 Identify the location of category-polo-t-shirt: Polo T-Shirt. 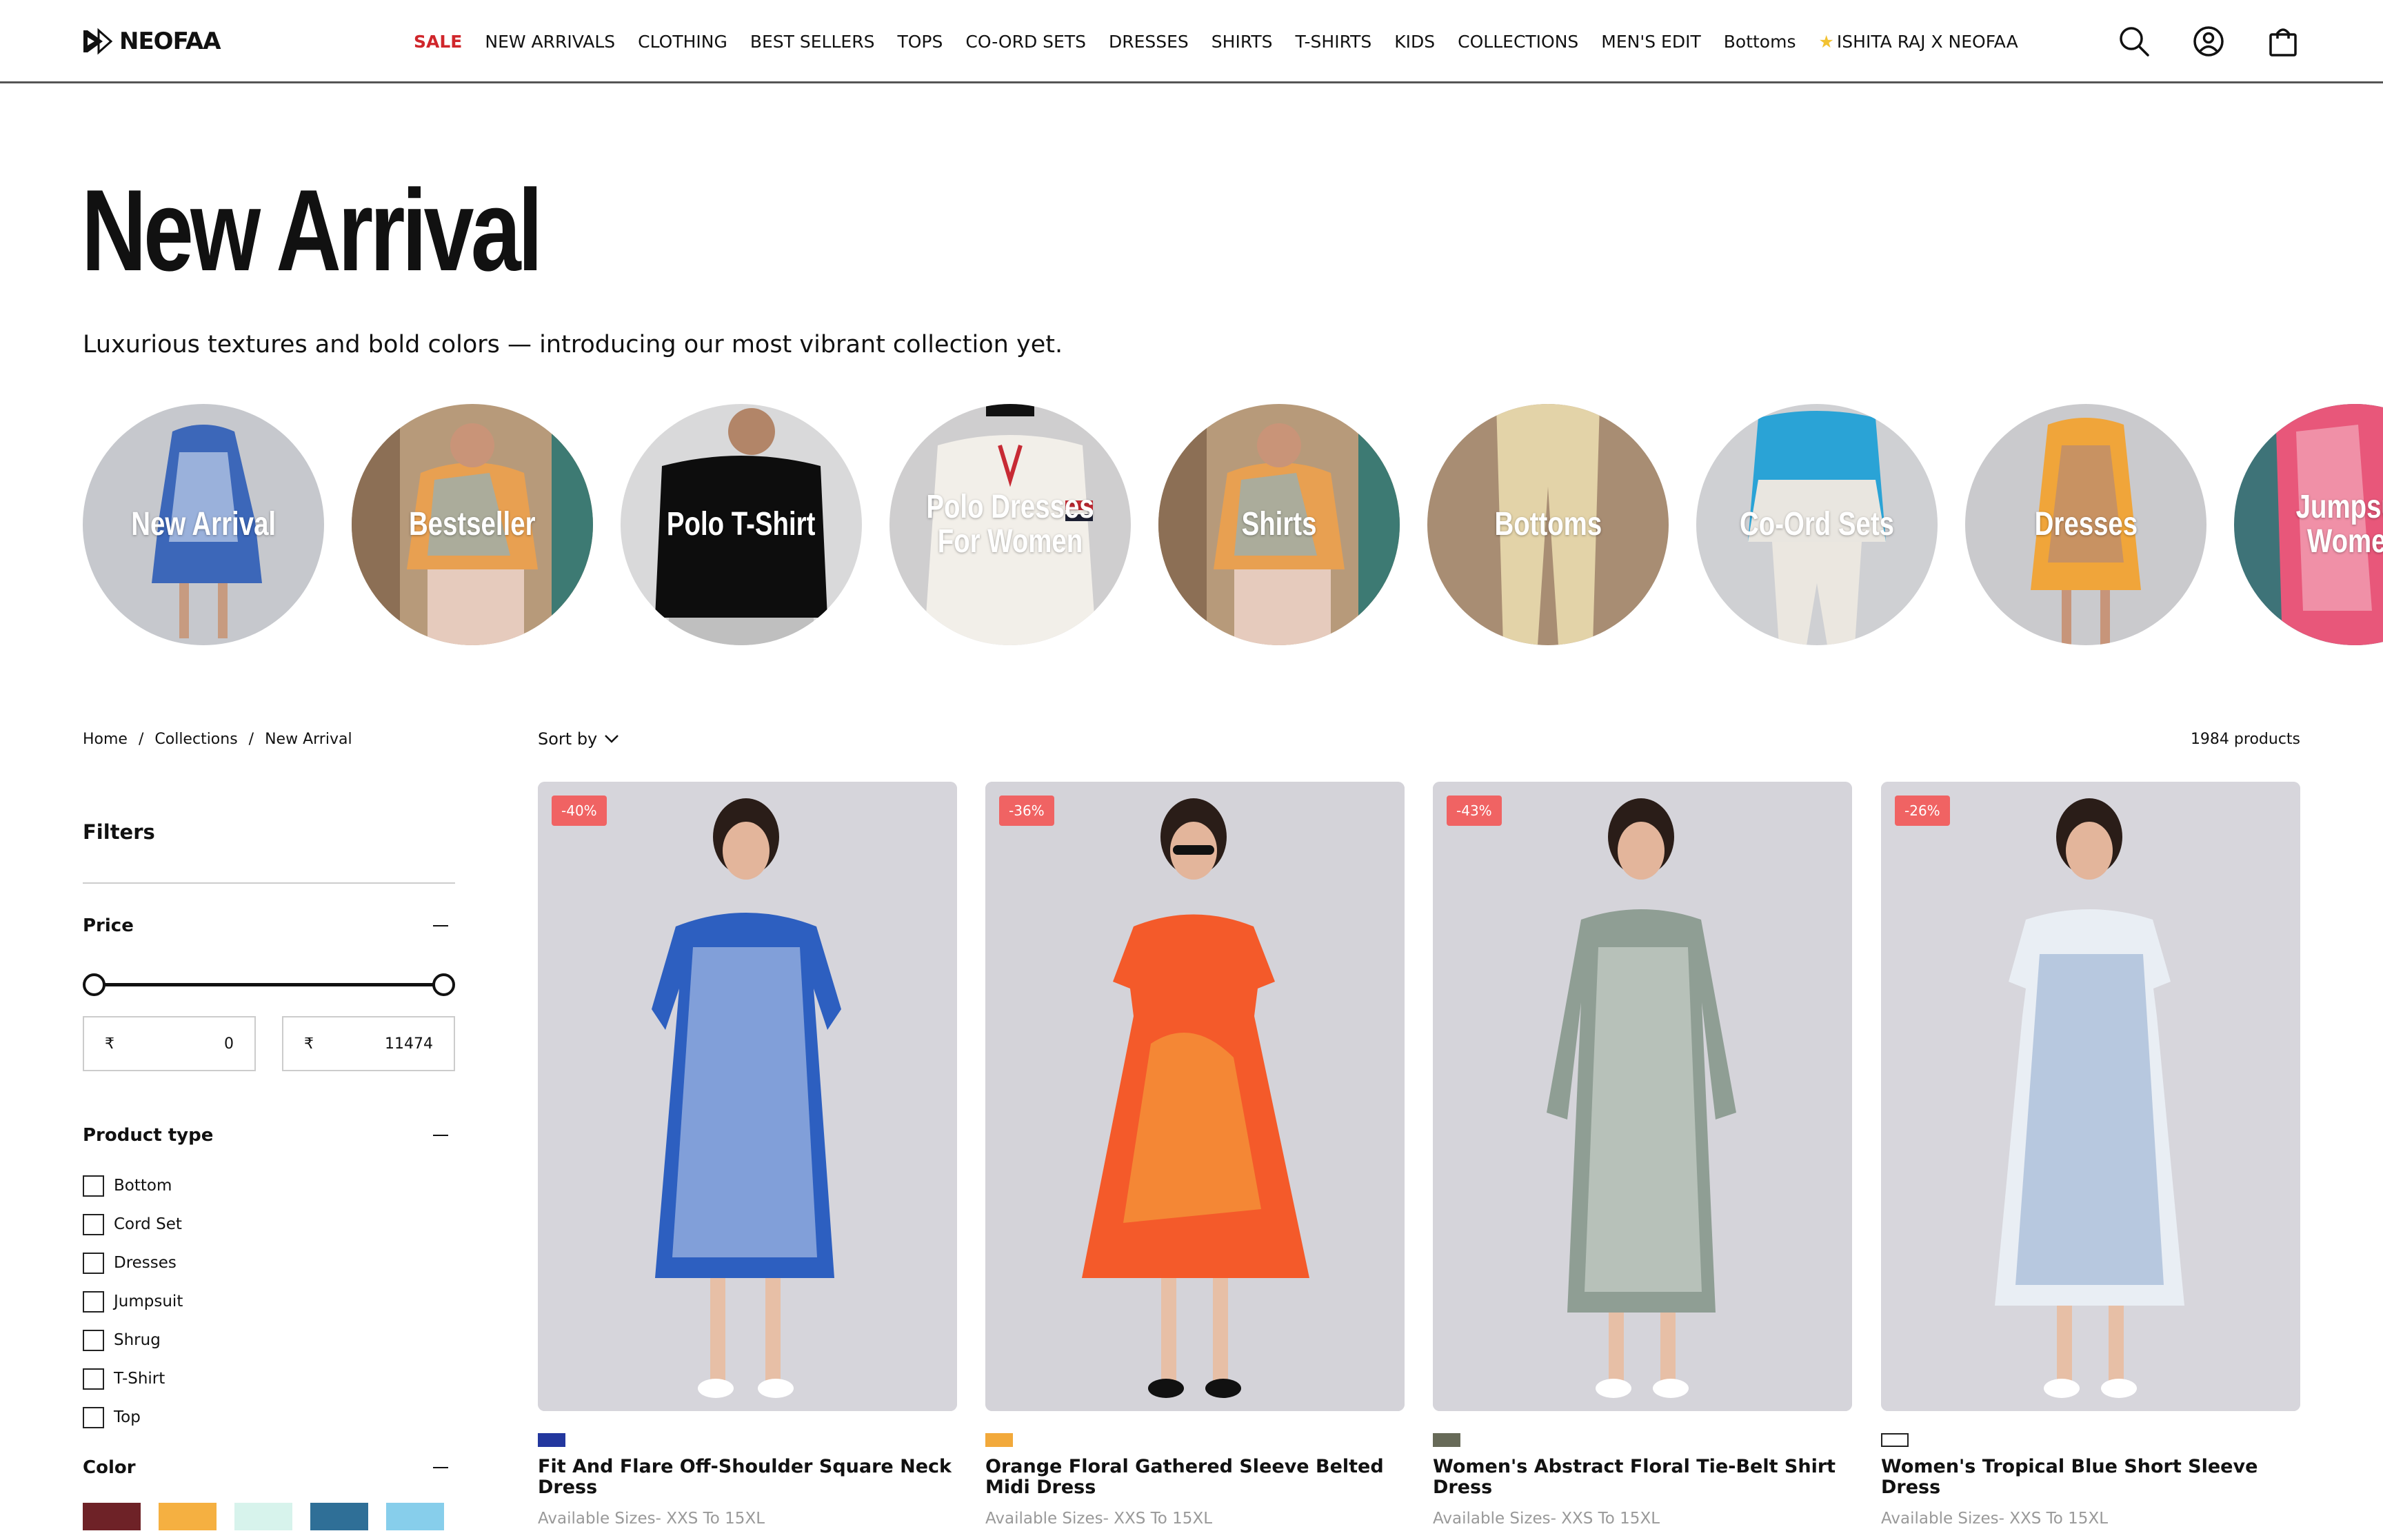
(741, 525).